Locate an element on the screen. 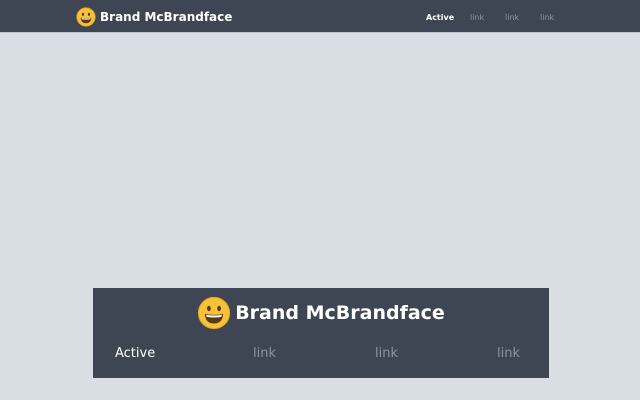 Image resolution: width=640 pixels, height=400 pixels. top-navbar: Brand McBrandface Active link link link is located at coordinates (320, 16).